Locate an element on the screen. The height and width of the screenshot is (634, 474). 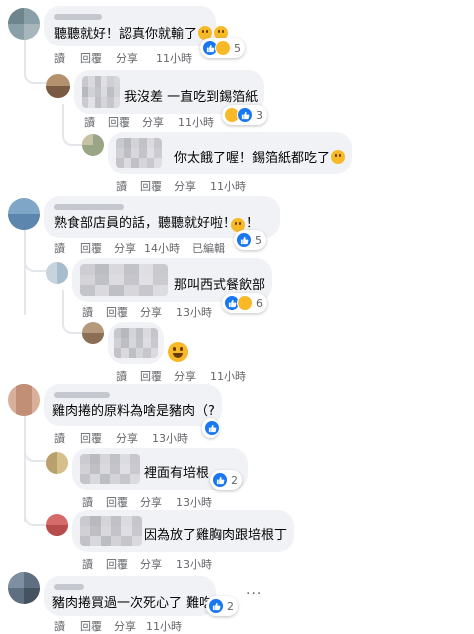
reaction-count: 3 is located at coordinates (259, 115).